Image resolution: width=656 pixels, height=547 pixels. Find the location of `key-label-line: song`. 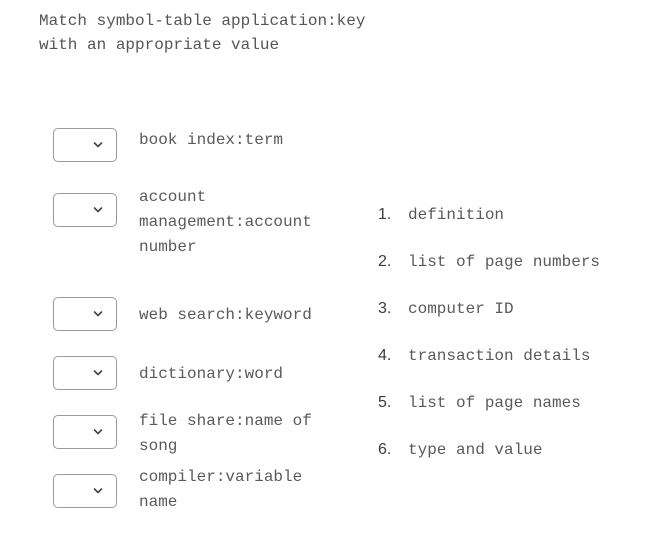

key-label-line: song is located at coordinates (158, 446).